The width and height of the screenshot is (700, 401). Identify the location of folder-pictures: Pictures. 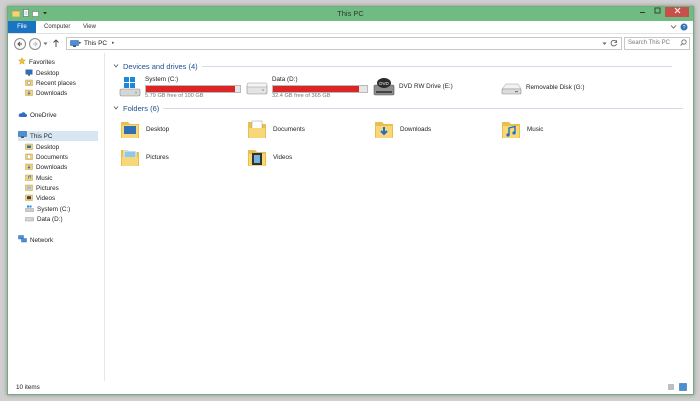
(174, 157).